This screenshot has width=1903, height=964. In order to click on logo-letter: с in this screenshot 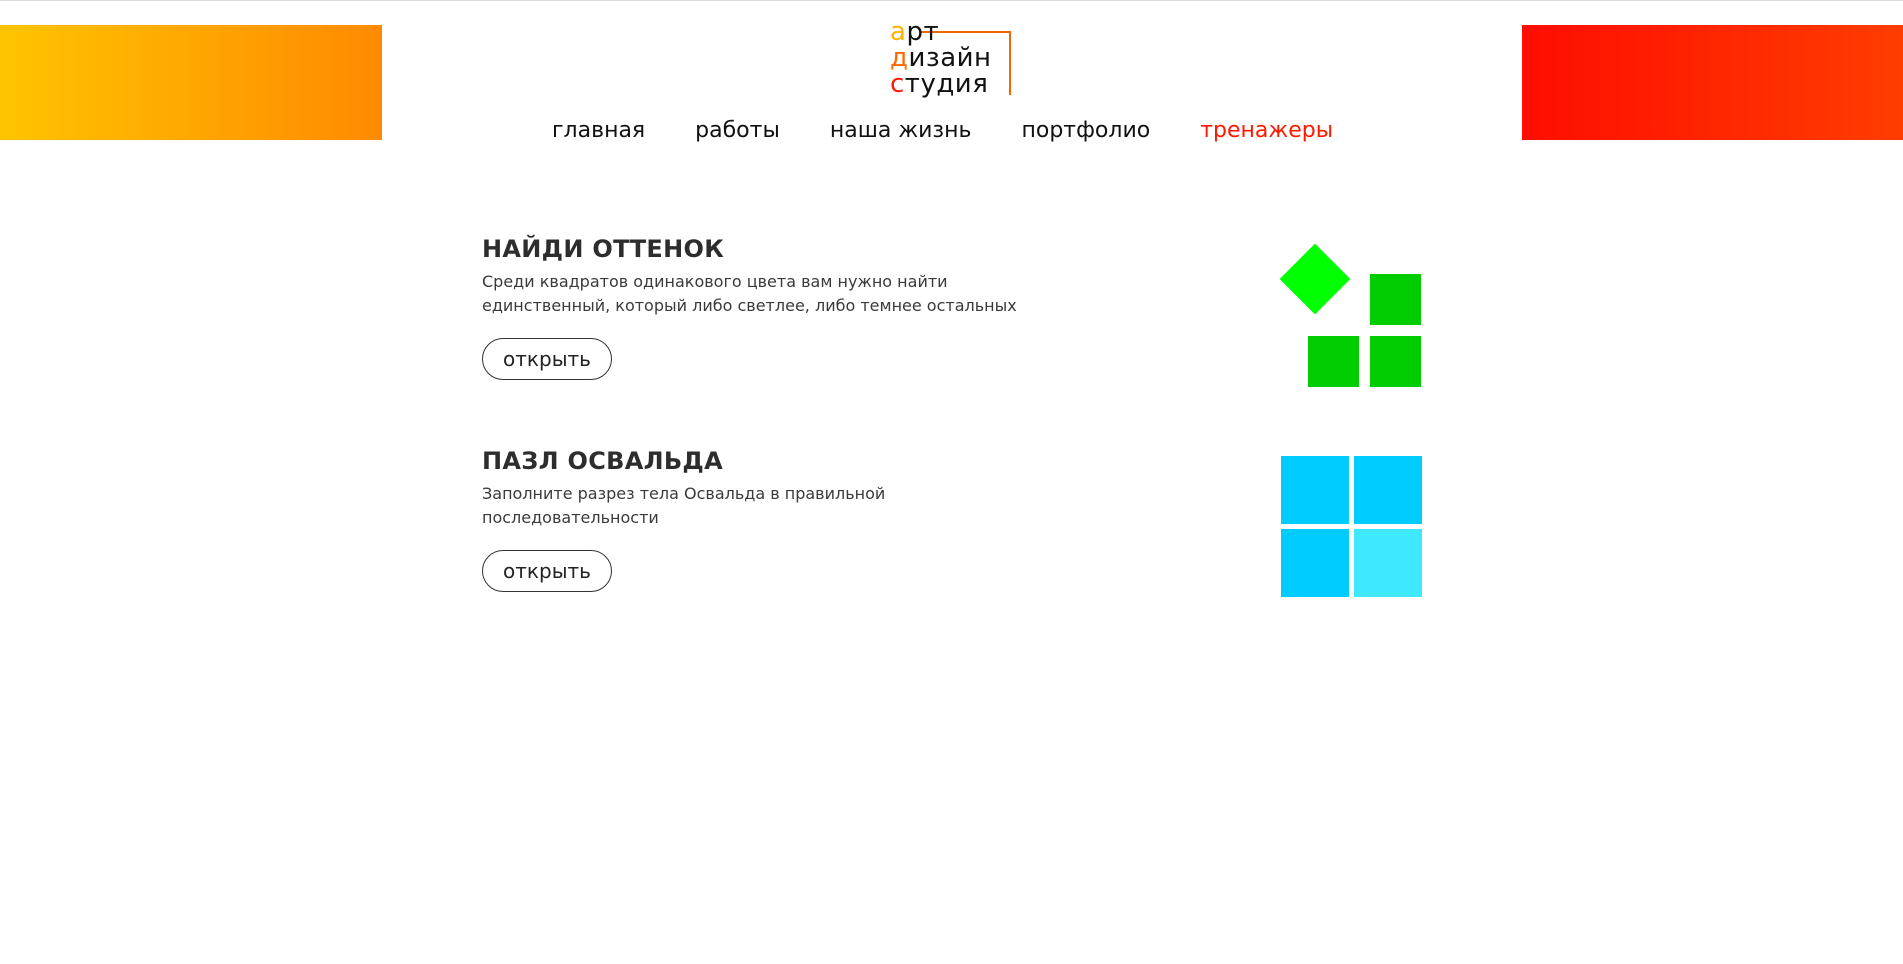, I will do `click(897, 84)`.